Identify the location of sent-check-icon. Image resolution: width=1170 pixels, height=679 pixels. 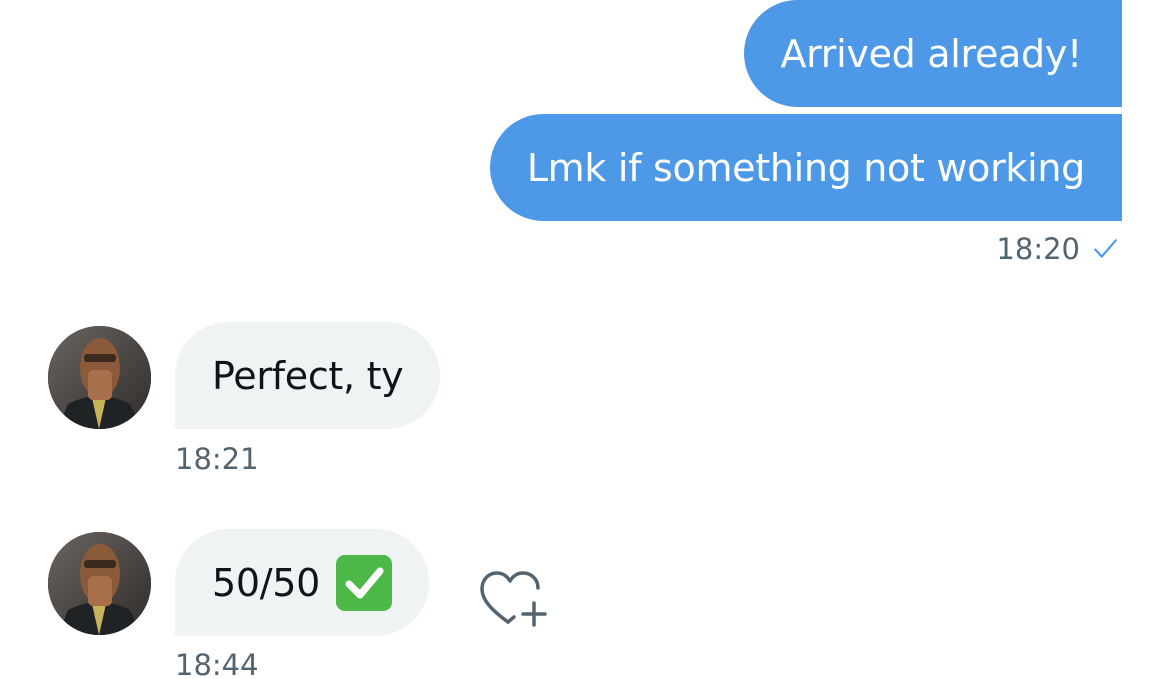
(1105, 248).